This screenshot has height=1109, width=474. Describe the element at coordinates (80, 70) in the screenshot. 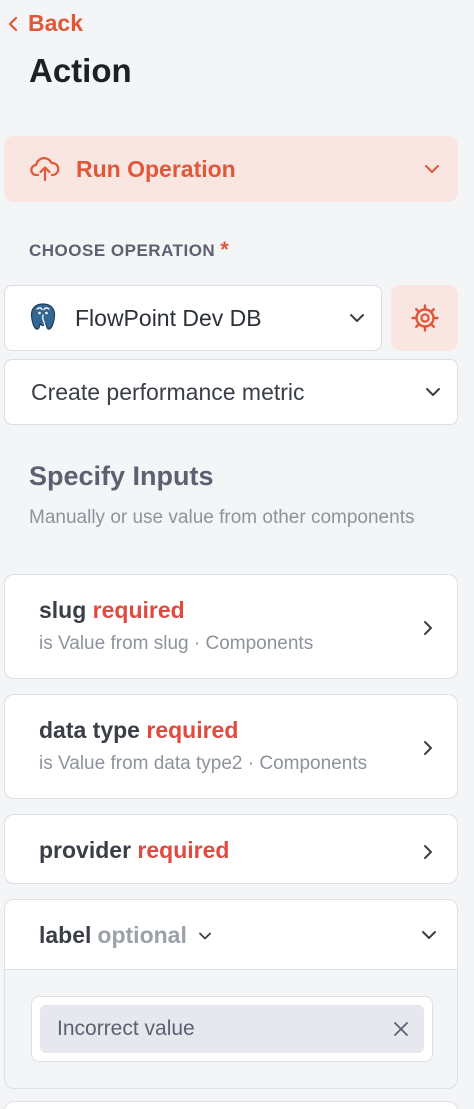

I see `page-title: Action` at that location.